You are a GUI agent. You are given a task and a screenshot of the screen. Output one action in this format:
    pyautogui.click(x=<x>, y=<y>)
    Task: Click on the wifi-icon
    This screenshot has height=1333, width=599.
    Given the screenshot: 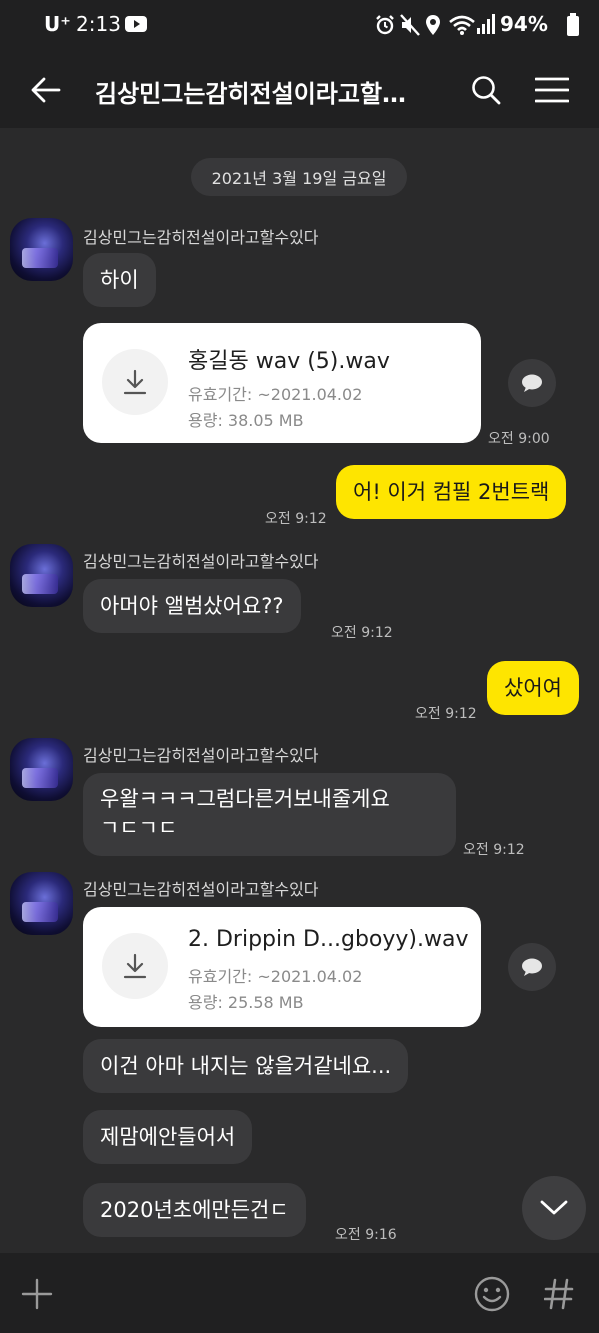 What is the action you would take?
    pyautogui.click(x=462, y=27)
    